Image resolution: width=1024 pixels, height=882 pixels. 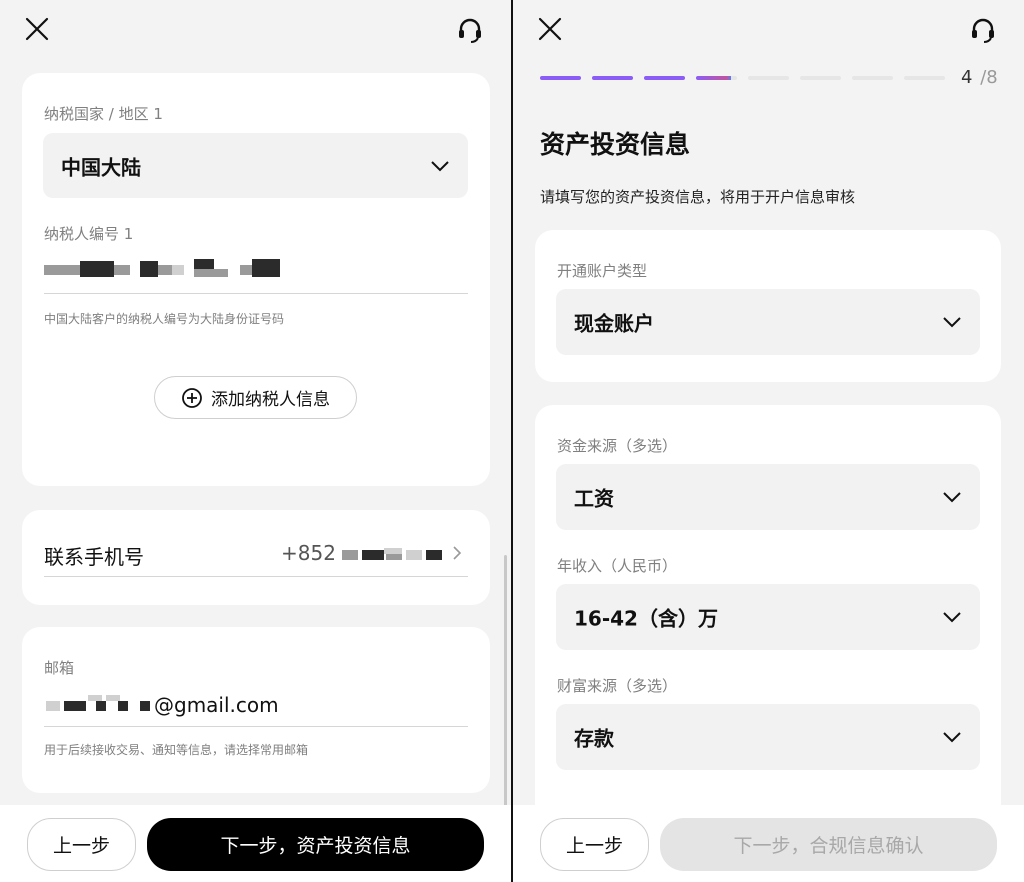 What do you see at coordinates (614, 323) in the screenshot?
I see `account-type-value: 现金账户` at bounding box center [614, 323].